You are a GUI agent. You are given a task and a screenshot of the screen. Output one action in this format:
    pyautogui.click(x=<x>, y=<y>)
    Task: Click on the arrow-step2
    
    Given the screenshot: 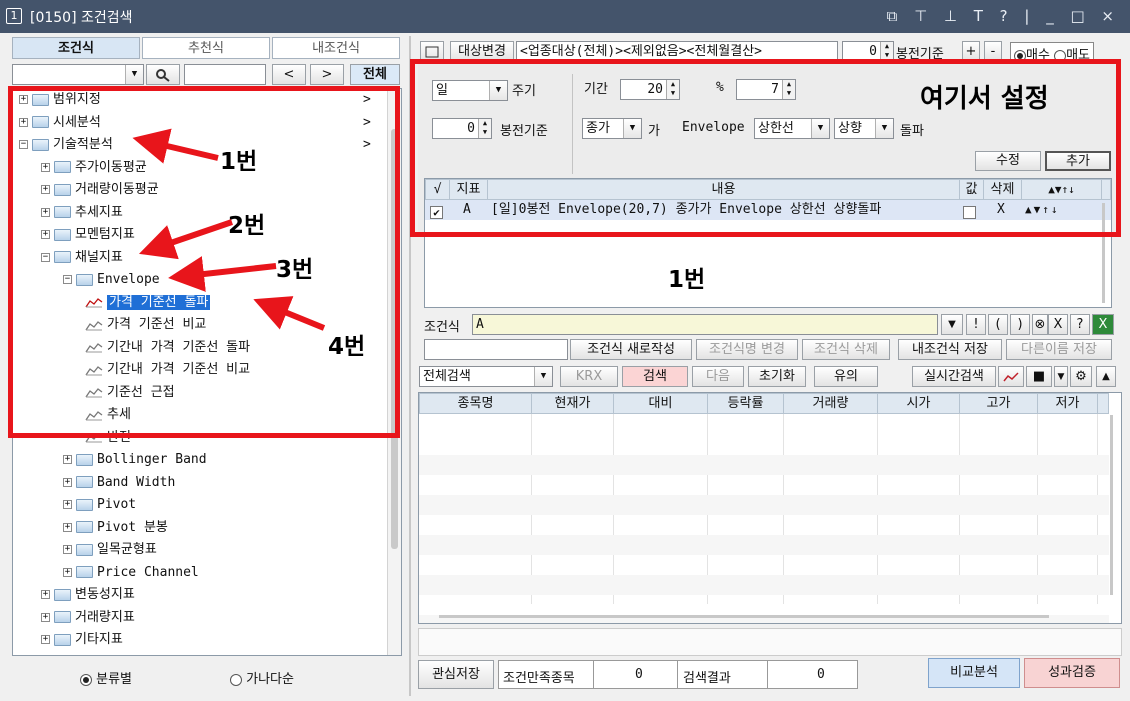 What is the action you would take?
    pyautogui.click(x=185, y=239)
    